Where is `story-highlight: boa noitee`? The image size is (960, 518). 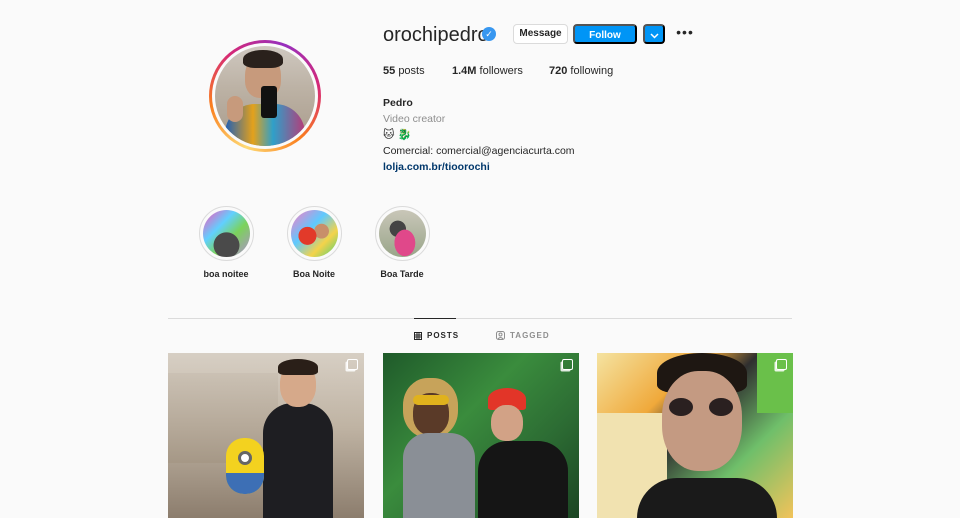
story-highlight: boa noitee is located at coordinates (226, 242).